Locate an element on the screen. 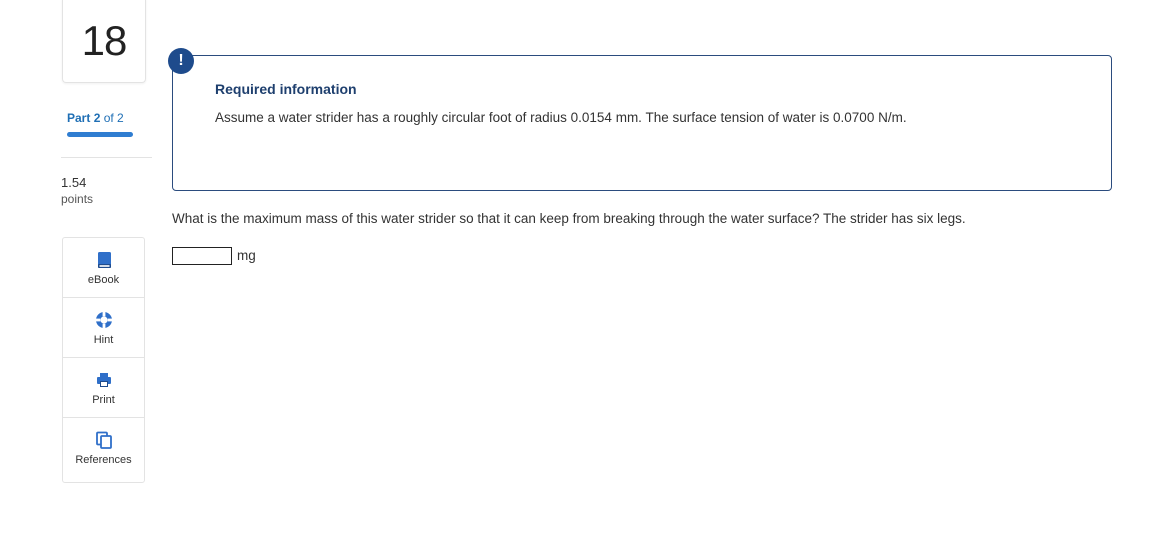  part-progress-bar is located at coordinates (100, 134).